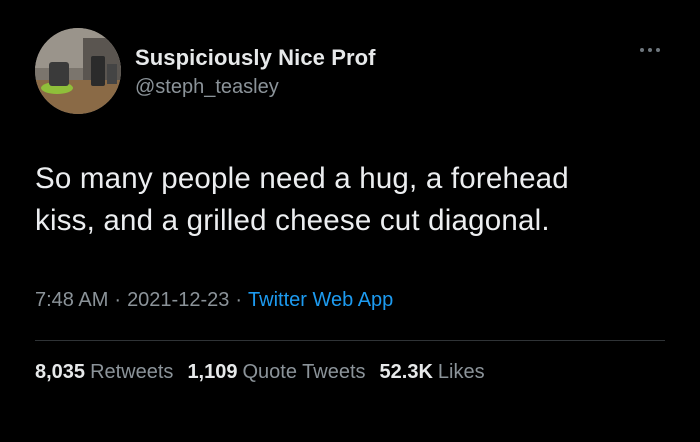 This screenshot has height=442, width=700. Describe the element at coordinates (350, 340) in the screenshot. I see `divider` at that location.